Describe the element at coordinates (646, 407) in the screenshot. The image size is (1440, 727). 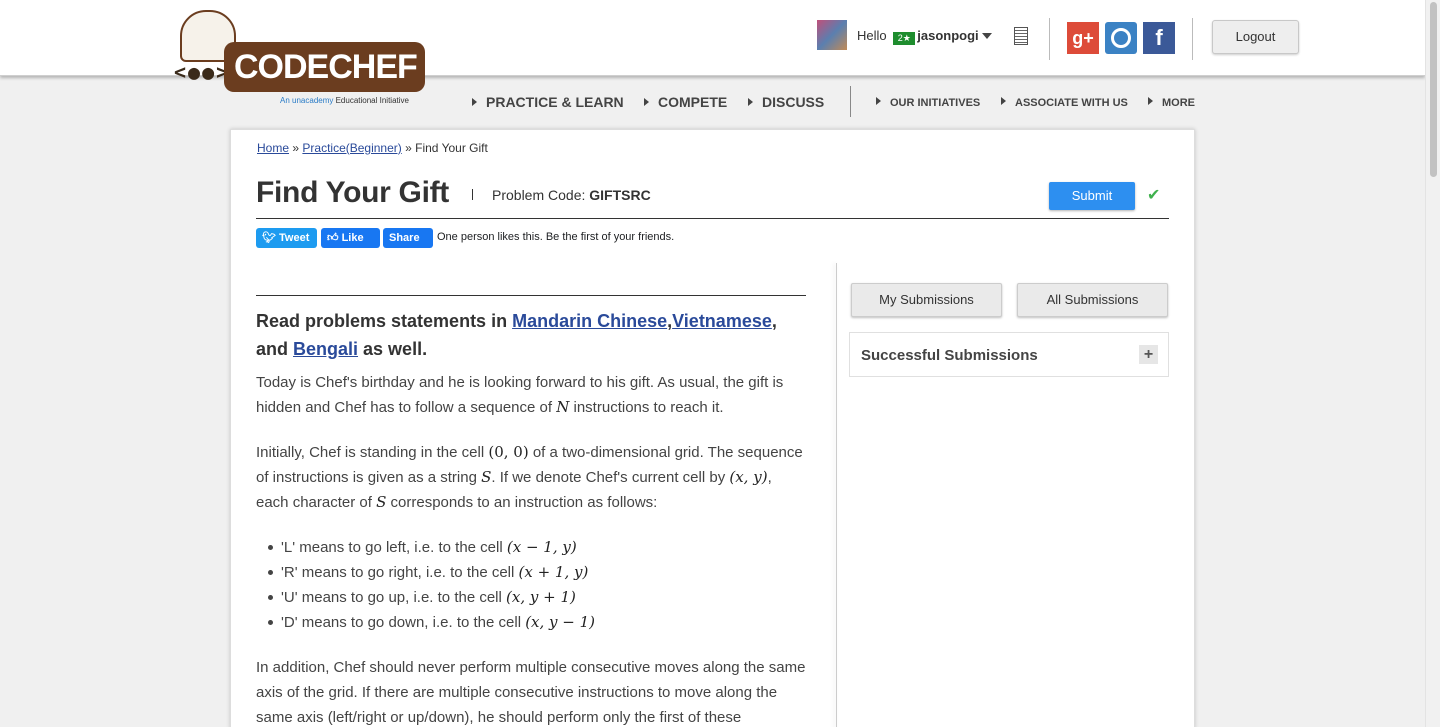
I see `p1-text-b: instructions to reach it.` at that location.